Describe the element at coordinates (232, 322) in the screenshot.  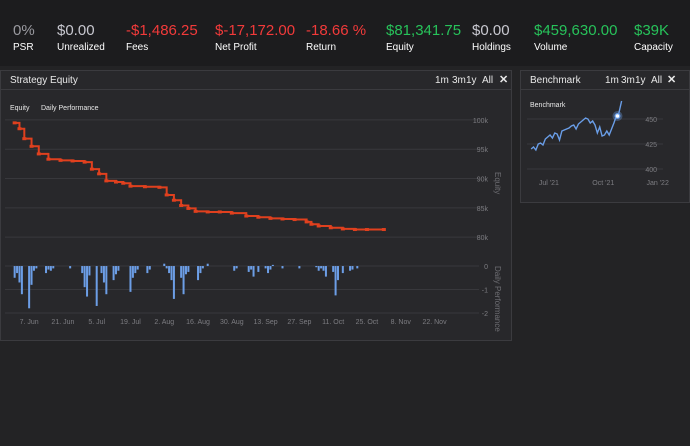
I see `x-tick-label: 30. Aug` at that location.